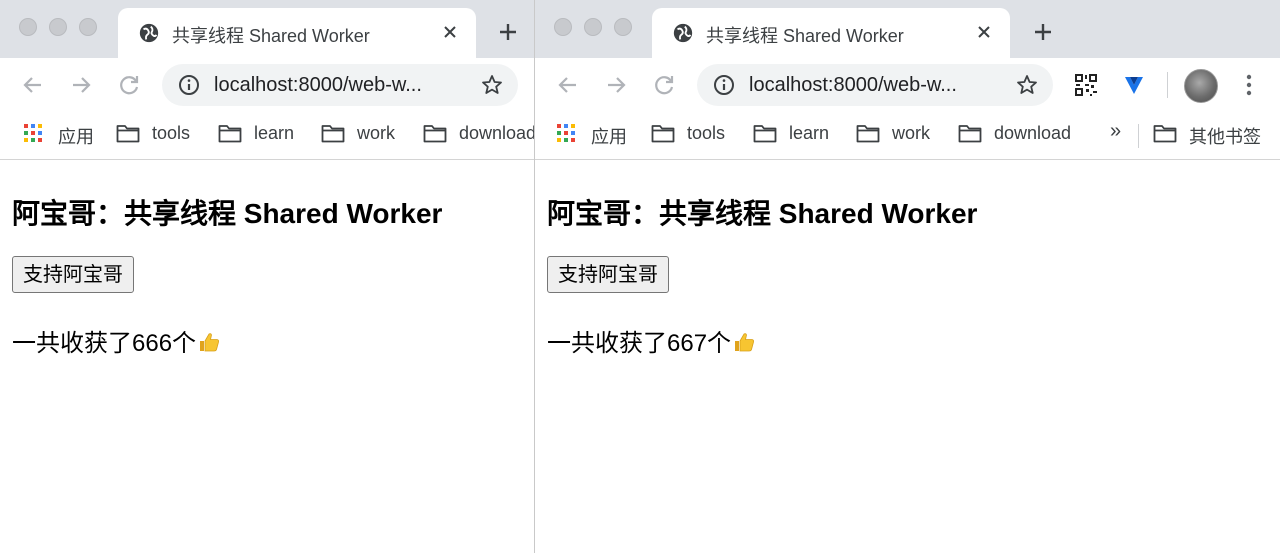 The image size is (1280, 553). Describe the element at coordinates (1167, 85) in the screenshot. I see `toolbar-divider` at that location.